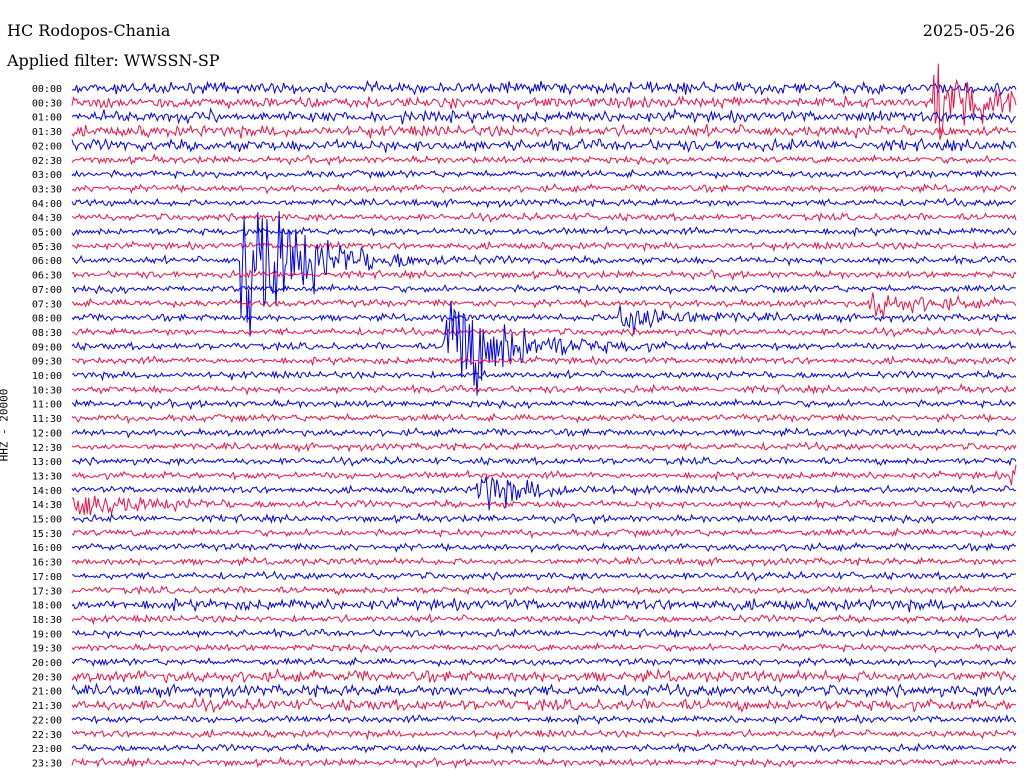  What do you see at coordinates (47, 476) in the screenshot?
I see `row-time-label: 13:30` at bounding box center [47, 476].